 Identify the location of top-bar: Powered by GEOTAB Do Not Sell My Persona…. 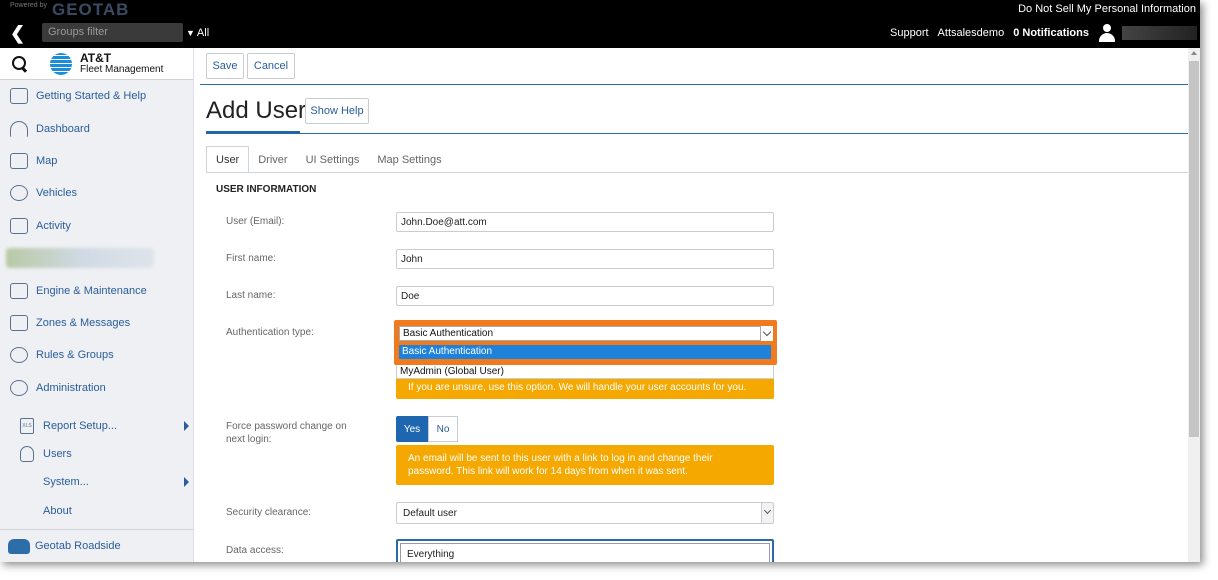
(600, 24).